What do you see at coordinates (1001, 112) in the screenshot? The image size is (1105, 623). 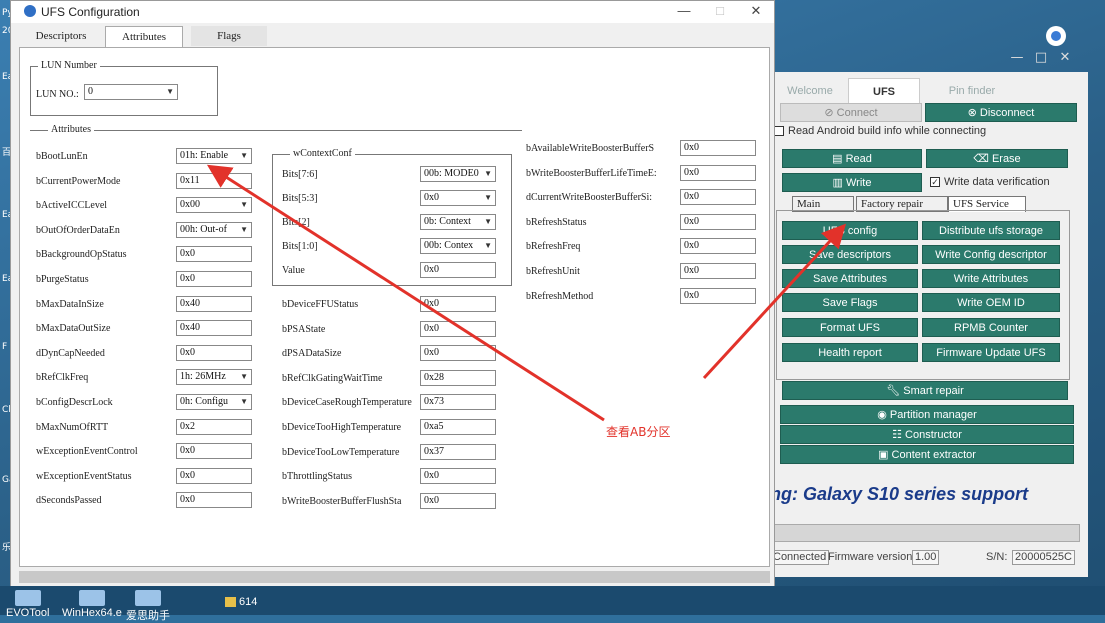 I see `disconnect-button: ⊗ Disconnect` at bounding box center [1001, 112].